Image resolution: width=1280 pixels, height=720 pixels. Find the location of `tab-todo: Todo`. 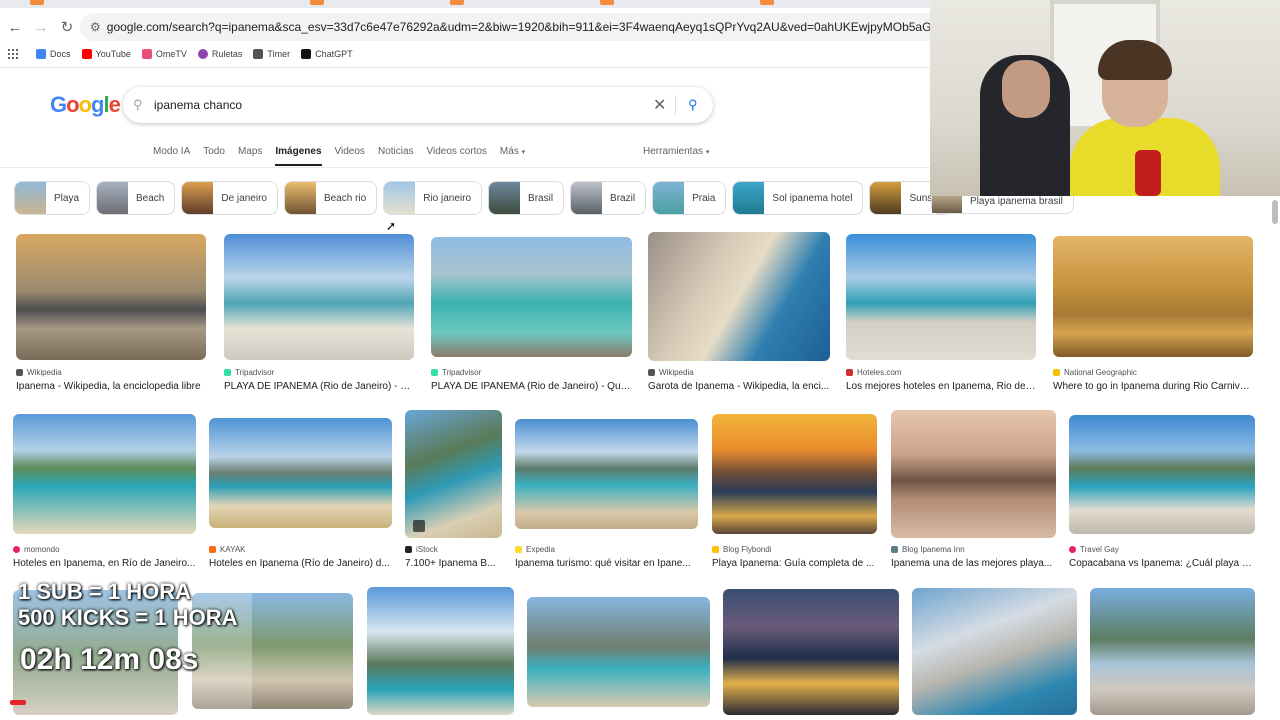

tab-todo: Todo is located at coordinates (214, 153).